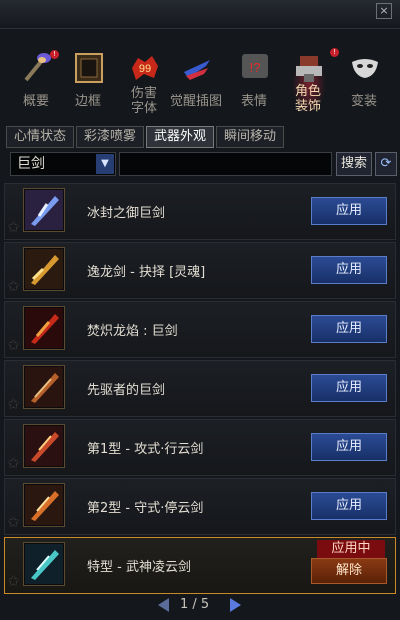 This screenshot has height=620, width=400. Describe the element at coordinates (225, 164) in the screenshot. I see `search-input` at that location.